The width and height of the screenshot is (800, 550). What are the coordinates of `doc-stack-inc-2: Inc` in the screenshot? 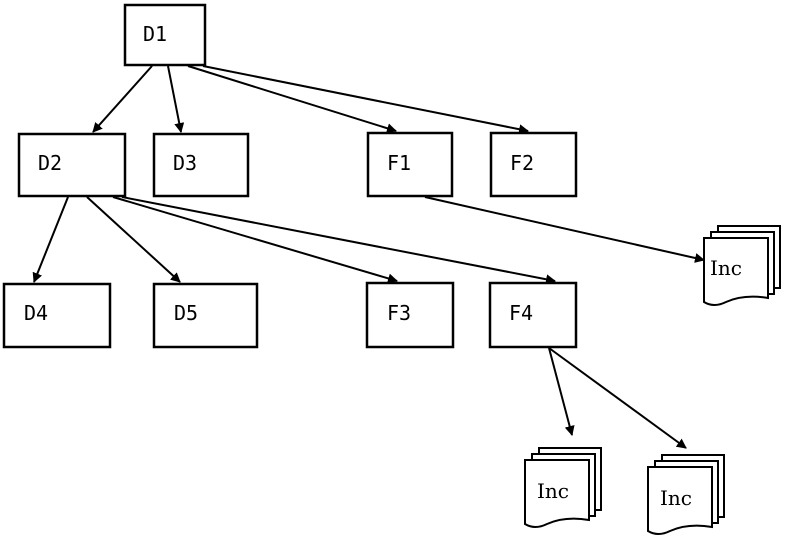 It's located at (563, 487).